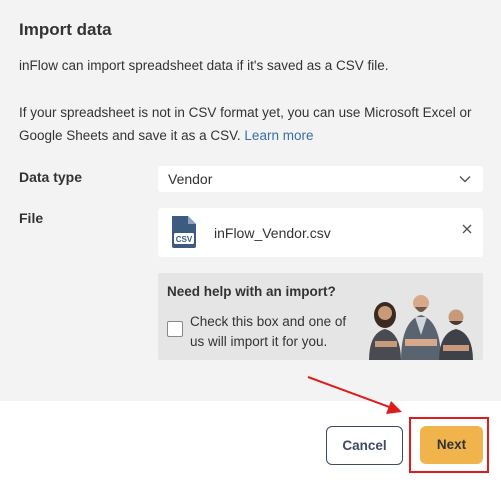  Describe the element at coordinates (278, 135) in the screenshot. I see `learn-more-link: Learn more` at that location.